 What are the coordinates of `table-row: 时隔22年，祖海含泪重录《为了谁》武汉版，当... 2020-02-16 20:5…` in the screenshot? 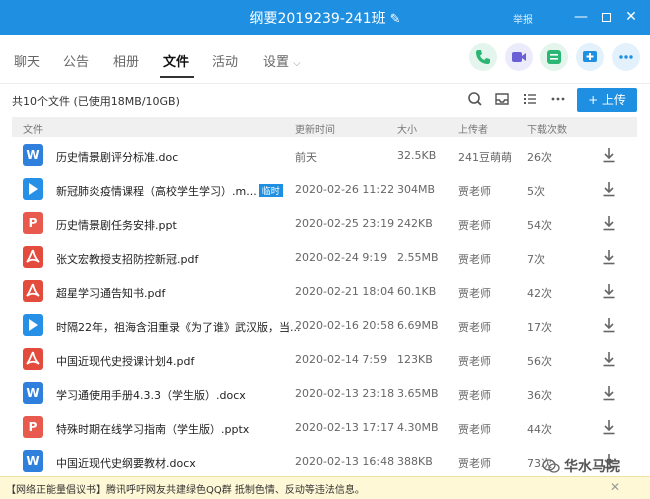 It's located at (324, 326).